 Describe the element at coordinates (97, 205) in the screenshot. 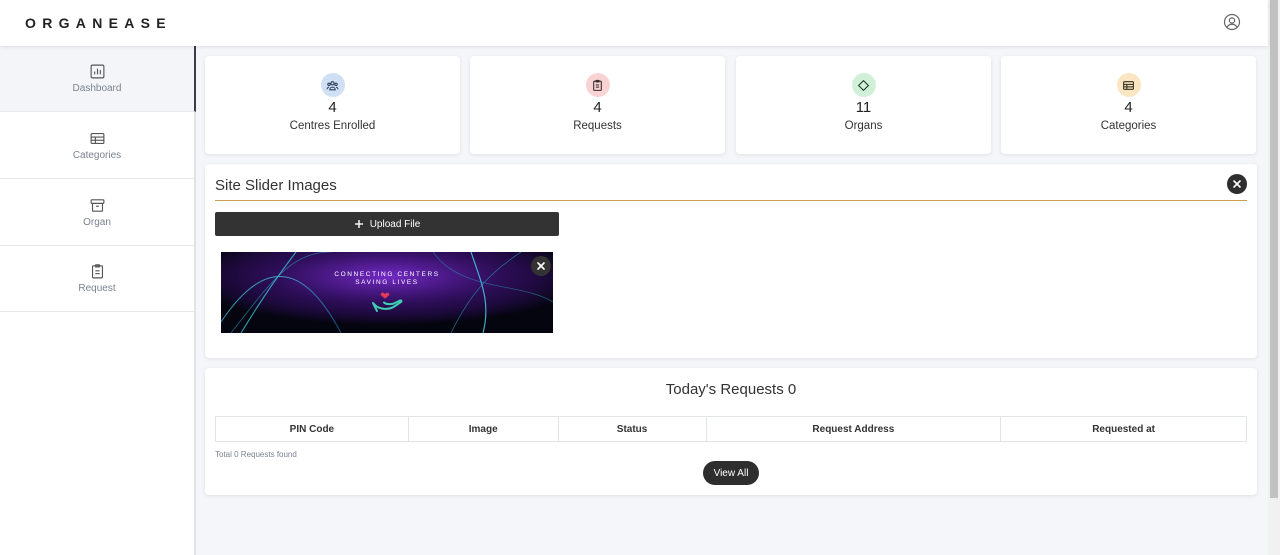

I see `archive-box-icon` at that location.